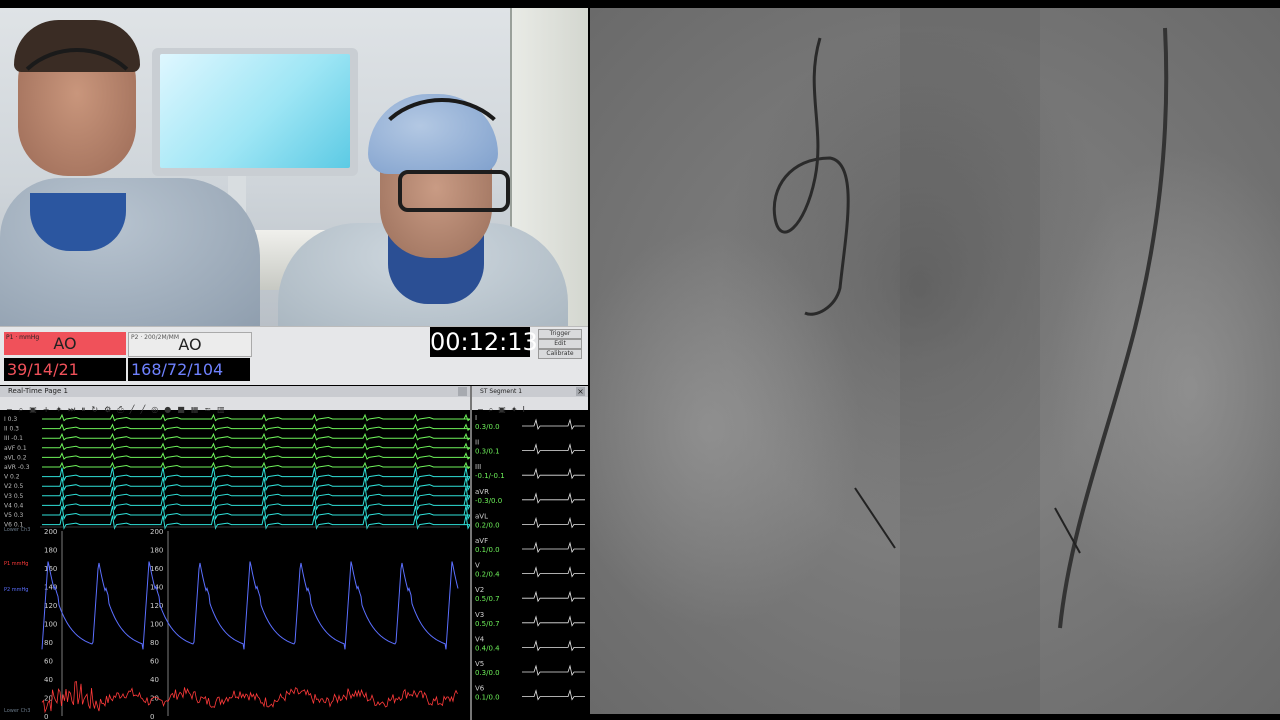 Image resolution: width=1280 pixels, height=720 pixels. What do you see at coordinates (530, 391) in the screenshot?
I see `st-window-title: ST Segment 1` at bounding box center [530, 391].